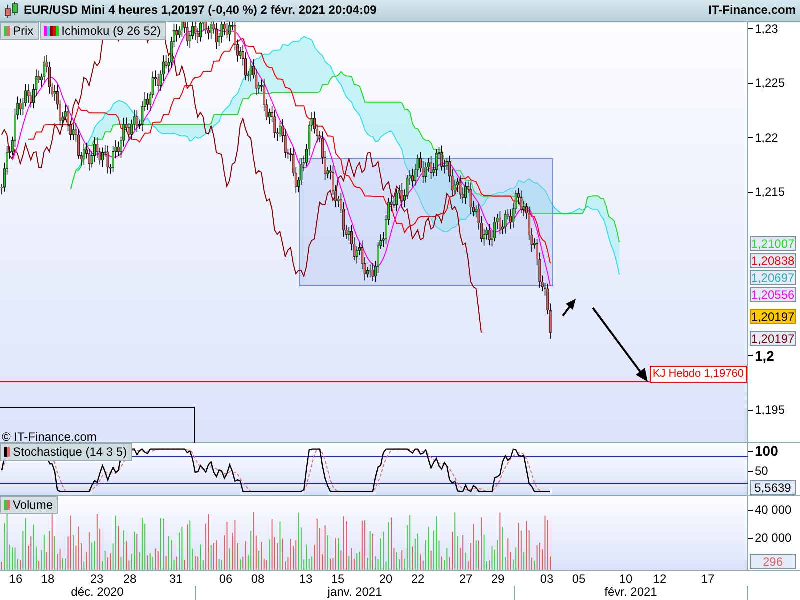  Describe the element at coordinates (773, 261) in the screenshot. I see `price-value: 1,20838` at that location.